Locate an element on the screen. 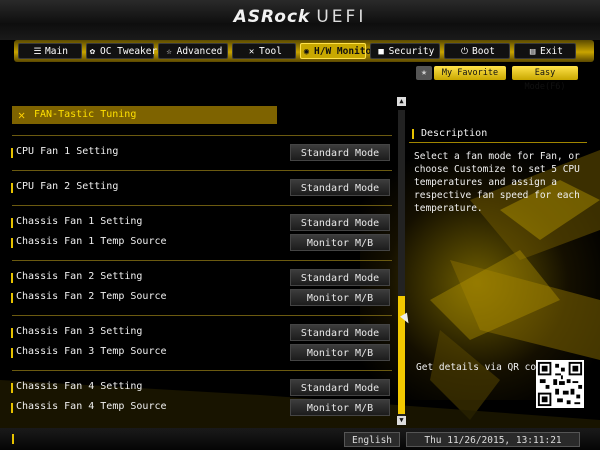 This screenshot has width=600, height=450. setting-label: Chassis Fan 1 Temp Source is located at coordinates (91, 241).